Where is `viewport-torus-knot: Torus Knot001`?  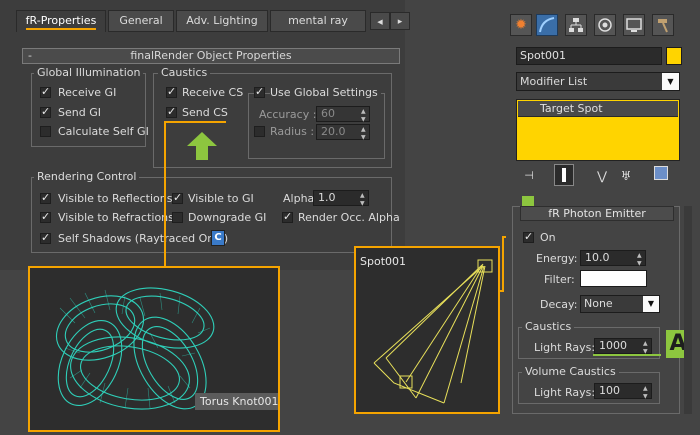 viewport-torus-knot: Torus Knot001 is located at coordinates (154, 349).